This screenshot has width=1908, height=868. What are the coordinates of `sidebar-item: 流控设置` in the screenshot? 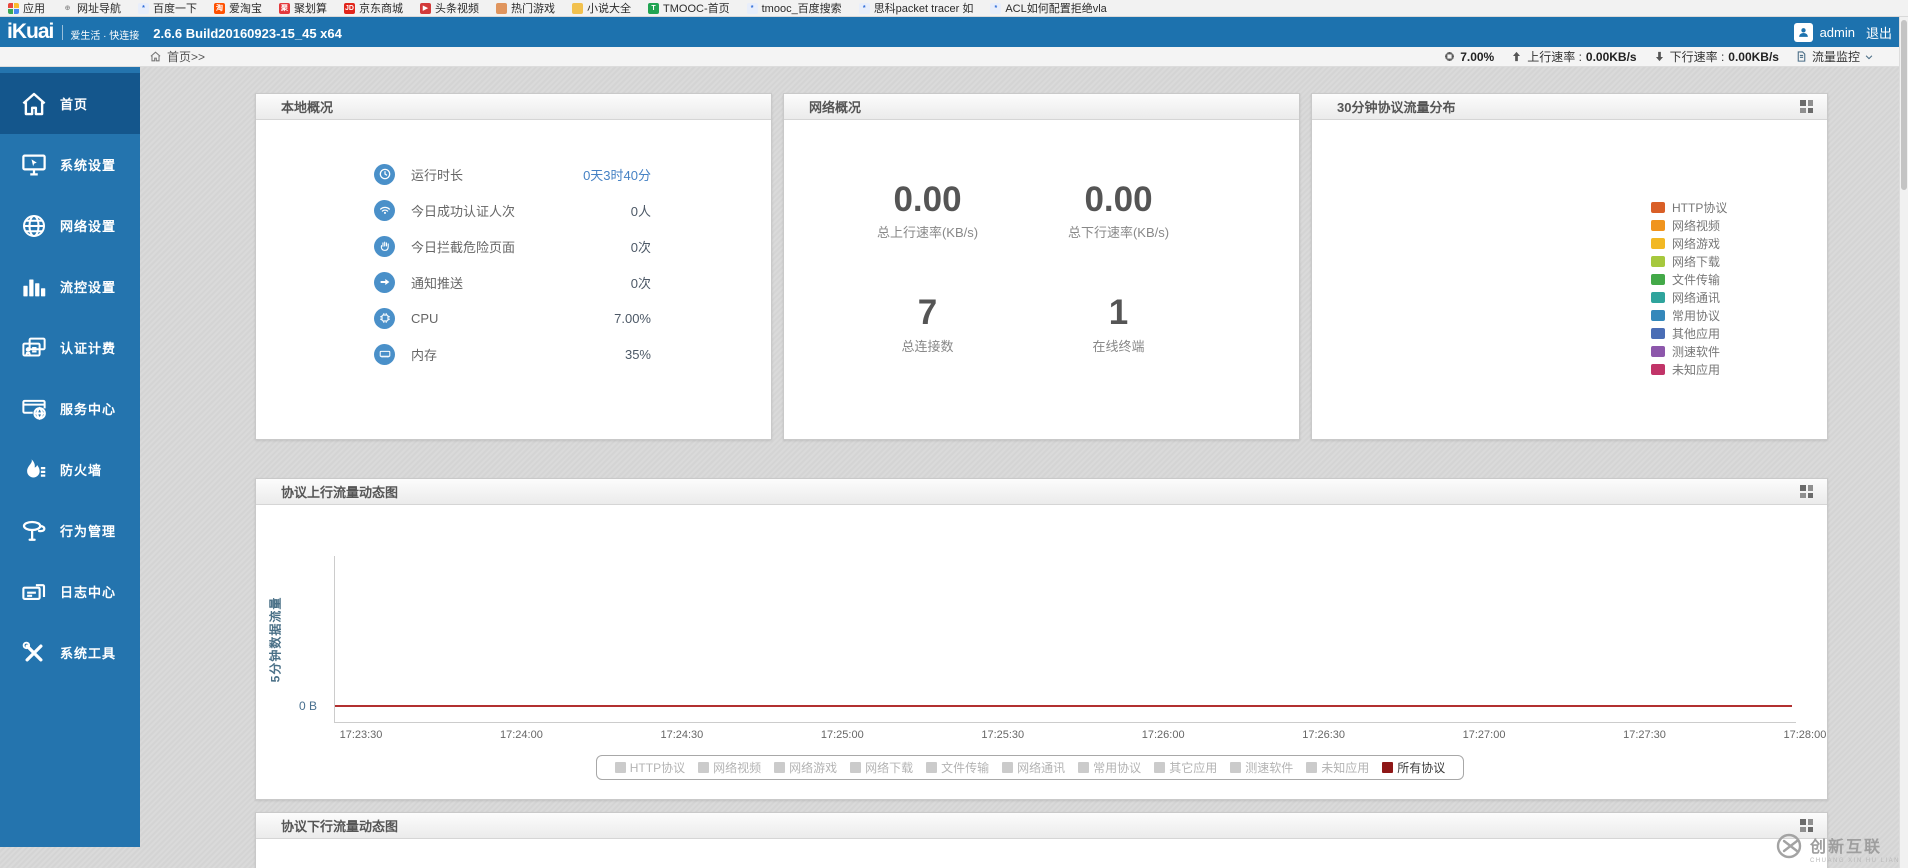 It's located at (70, 286).